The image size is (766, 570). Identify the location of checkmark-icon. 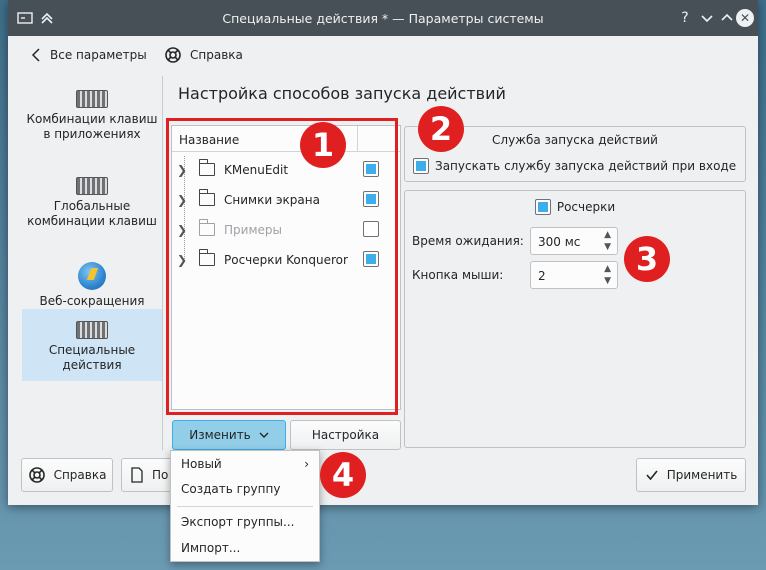
(652, 475).